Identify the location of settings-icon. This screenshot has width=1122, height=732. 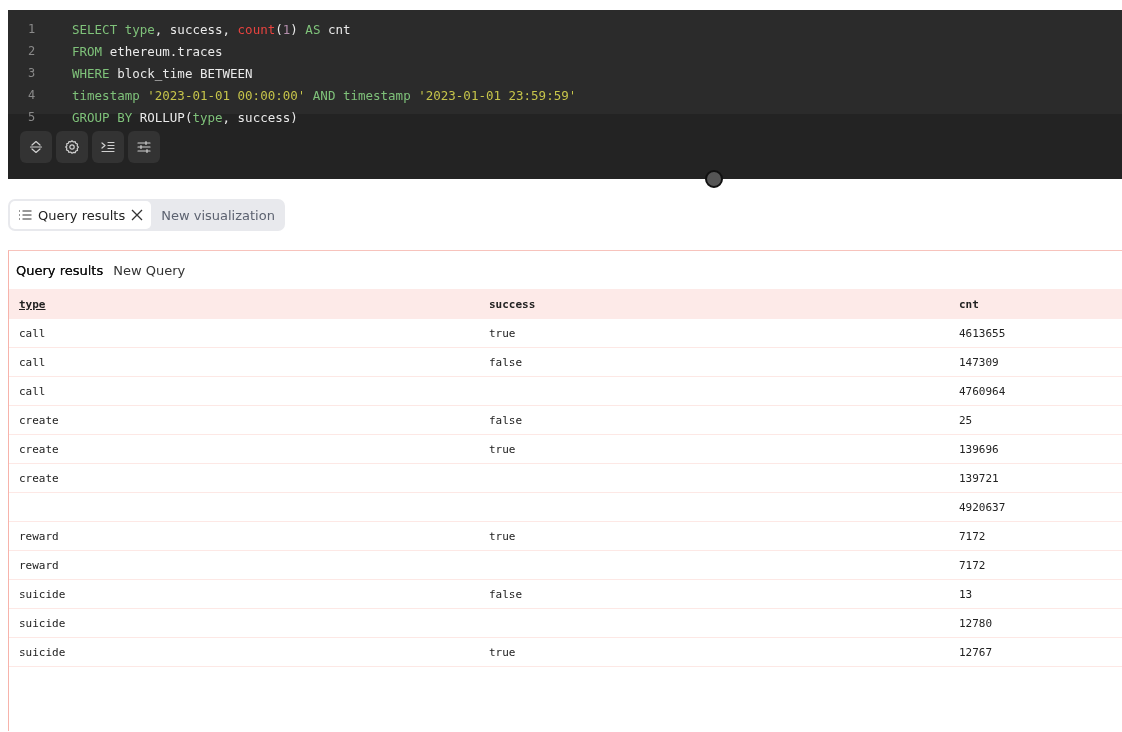
(72, 146).